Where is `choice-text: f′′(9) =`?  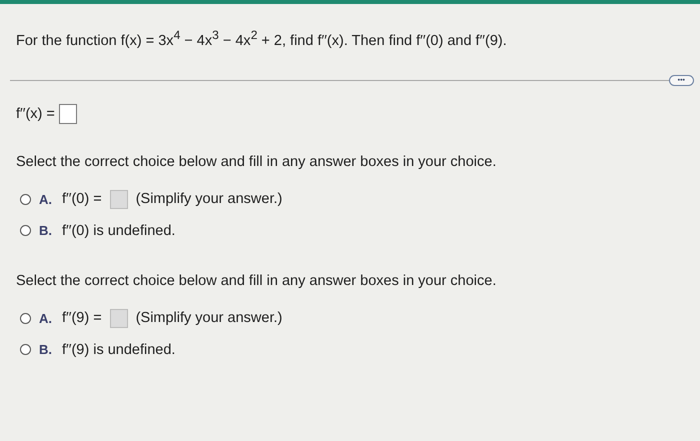 choice-text: f′′(9) = is located at coordinates (82, 318).